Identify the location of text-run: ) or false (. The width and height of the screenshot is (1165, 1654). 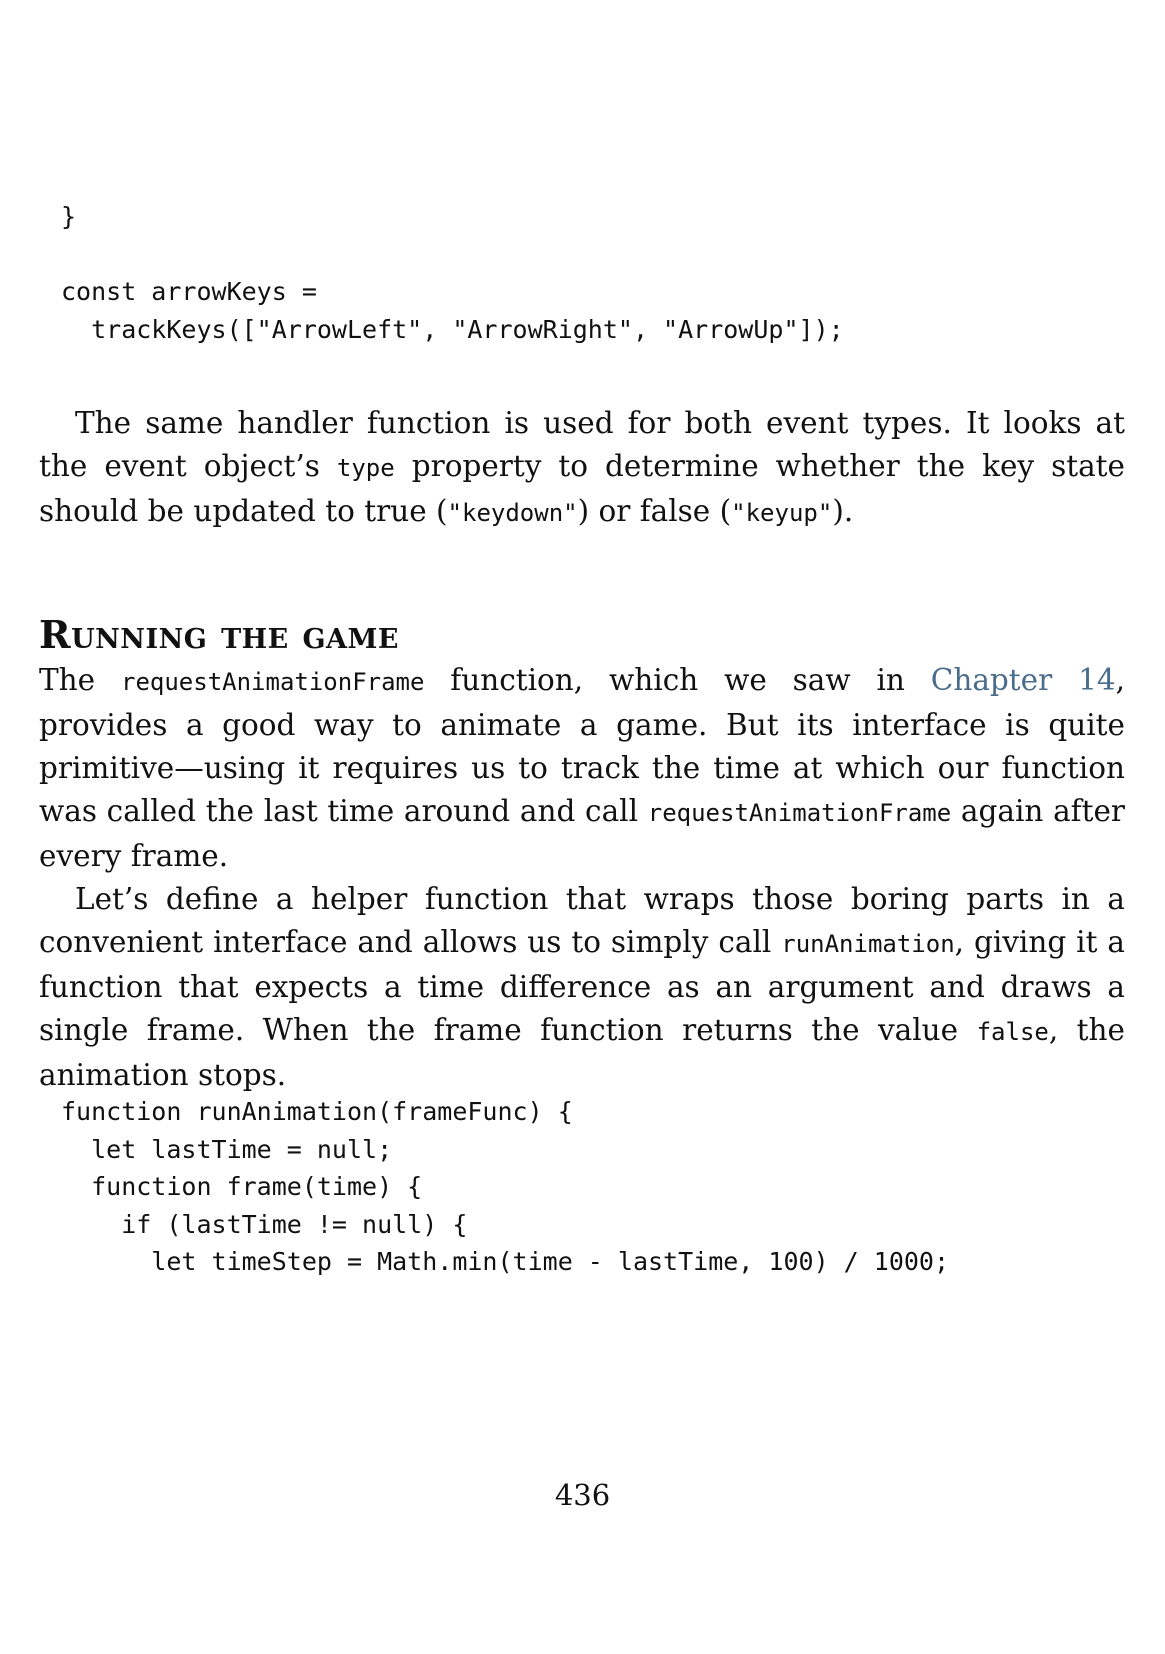
(654, 511).